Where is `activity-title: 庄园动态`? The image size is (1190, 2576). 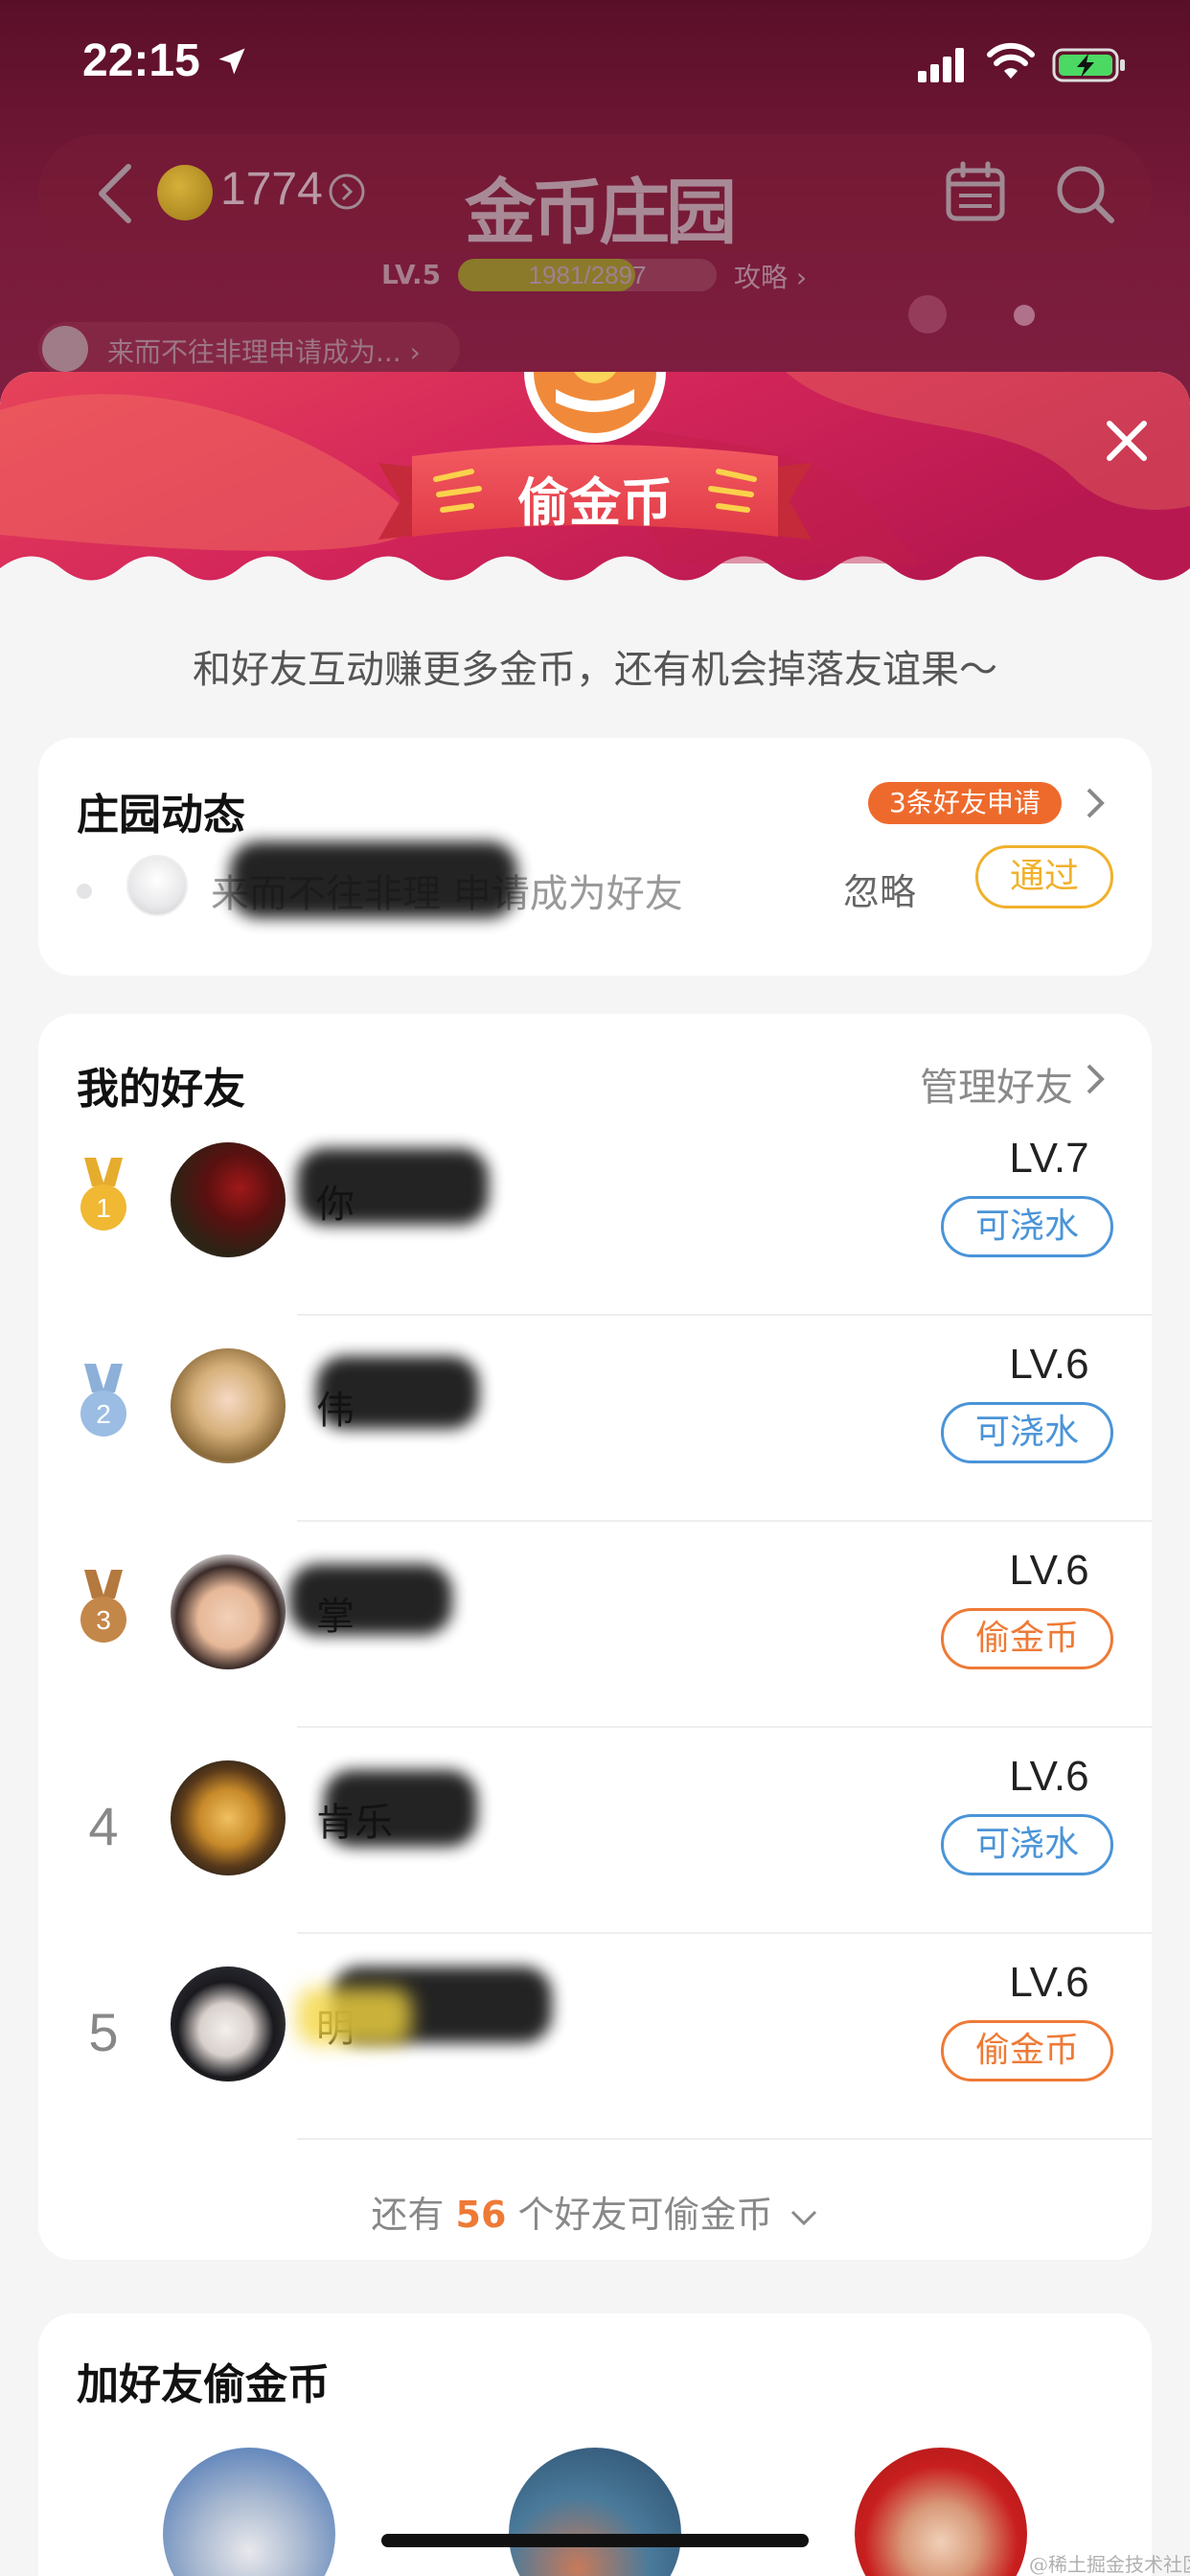 activity-title: 庄园动态 is located at coordinates (161, 815).